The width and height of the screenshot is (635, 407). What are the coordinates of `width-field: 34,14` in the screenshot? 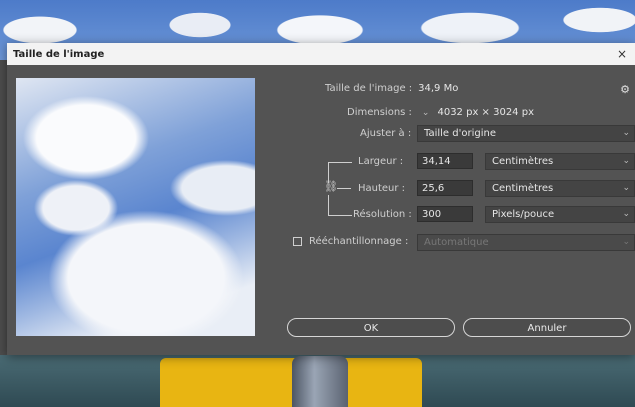 It's located at (445, 161).